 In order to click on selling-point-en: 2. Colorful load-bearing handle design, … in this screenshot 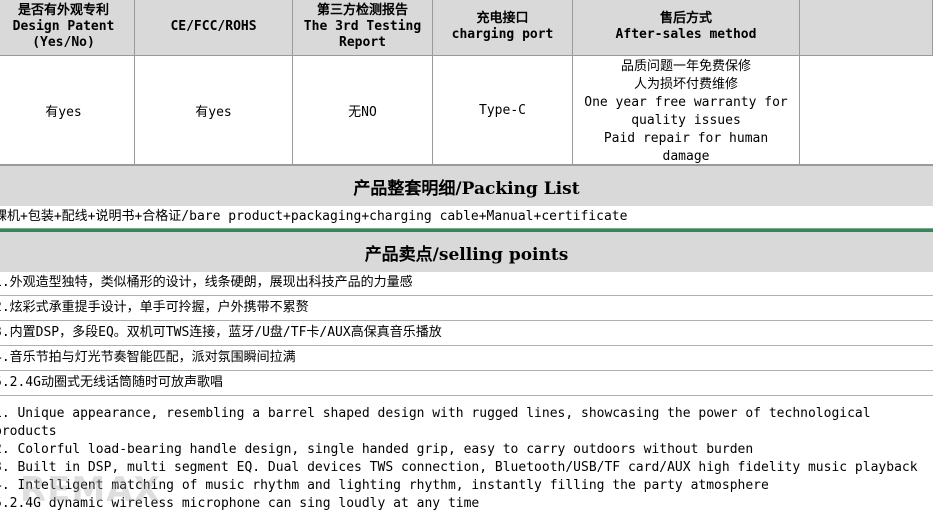, I will do `click(377, 449)`.